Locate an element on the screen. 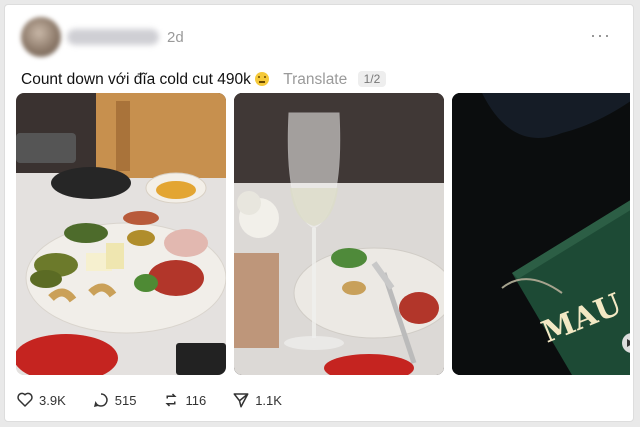 This screenshot has width=640, height=427. repost-count: 116 is located at coordinates (196, 400).